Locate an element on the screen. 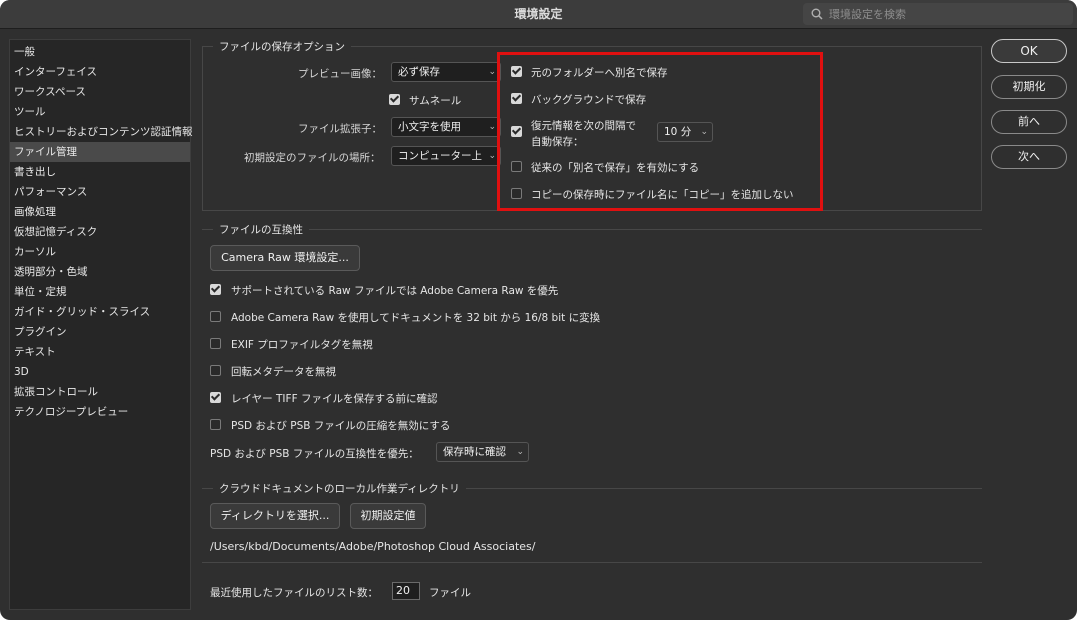 This screenshot has height=620, width=1077. compatibility-legend: ファイルの互換性 is located at coordinates (261, 229).